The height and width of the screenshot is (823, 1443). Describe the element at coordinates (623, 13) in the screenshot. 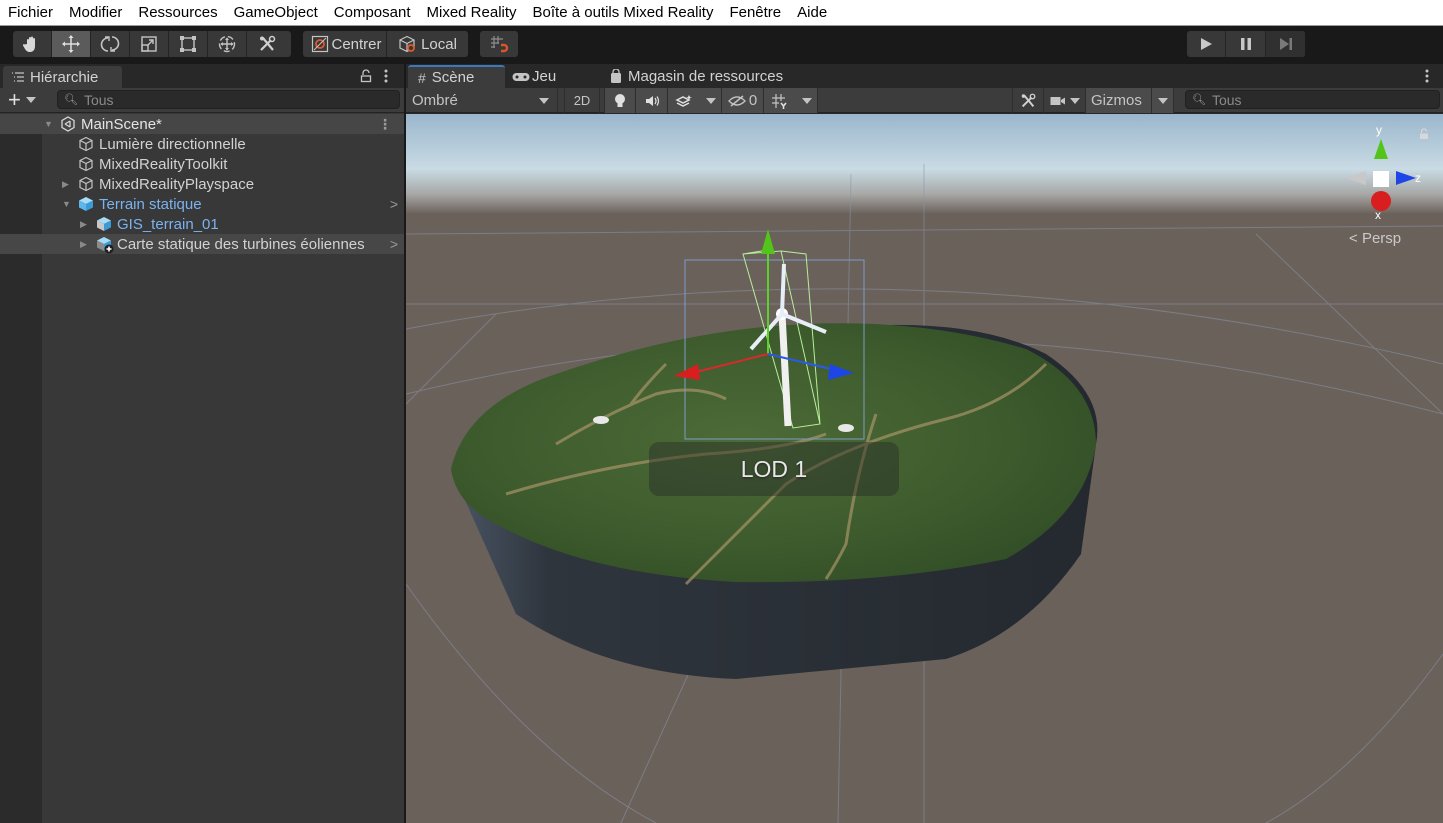

I see `menu-item-bo-te-outils-mixed-reality: Boîte à outils Mixed Reality` at that location.